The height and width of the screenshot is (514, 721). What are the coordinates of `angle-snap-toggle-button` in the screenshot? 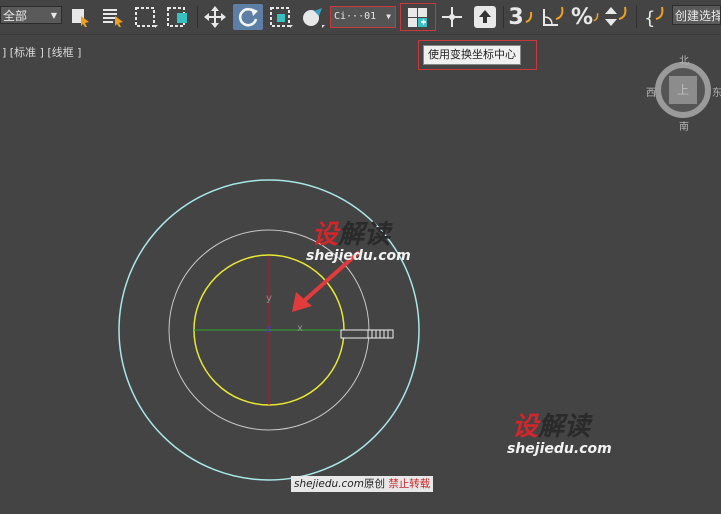 It's located at (553, 17).